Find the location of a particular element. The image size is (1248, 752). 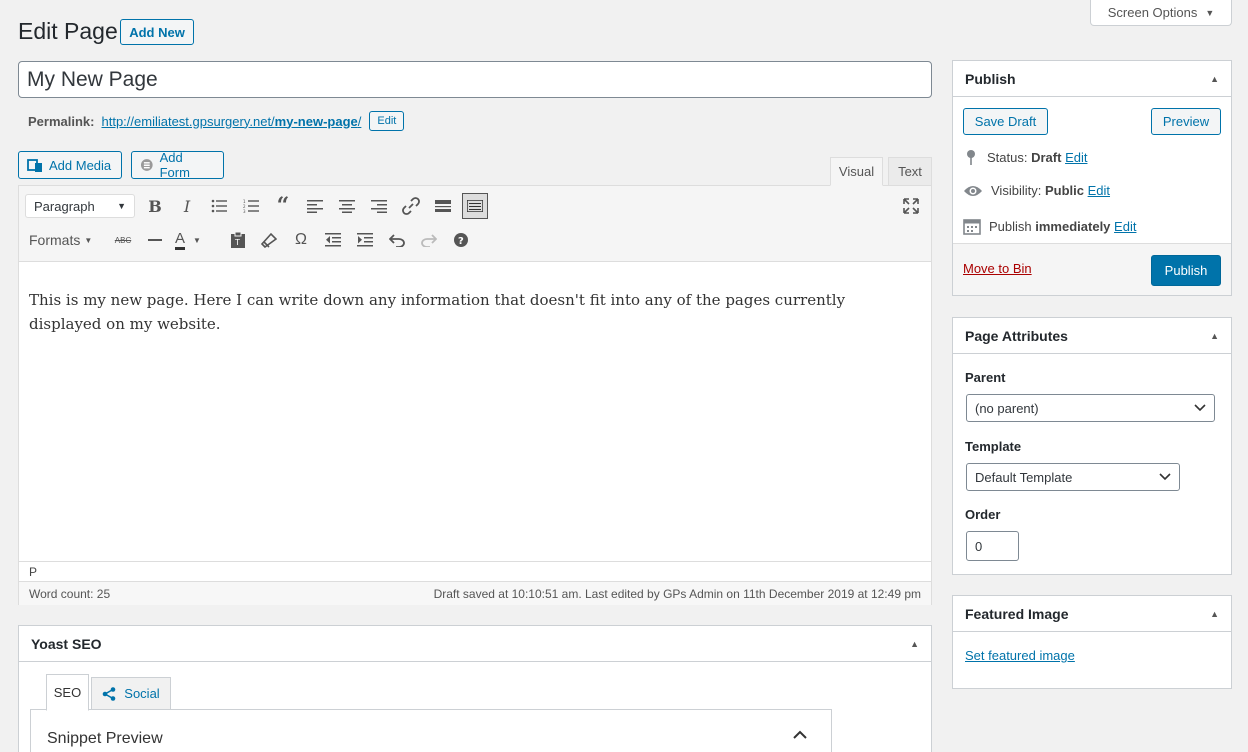

order-label: Order is located at coordinates (983, 514).